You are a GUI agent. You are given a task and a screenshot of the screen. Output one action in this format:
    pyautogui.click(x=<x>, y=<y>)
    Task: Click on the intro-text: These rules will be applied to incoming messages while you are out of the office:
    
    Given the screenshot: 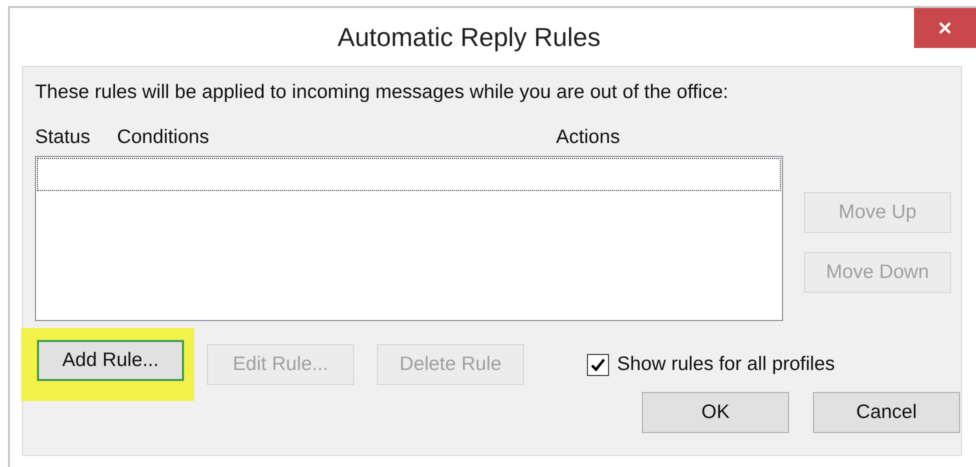 What is the action you would take?
    pyautogui.click(x=382, y=93)
    